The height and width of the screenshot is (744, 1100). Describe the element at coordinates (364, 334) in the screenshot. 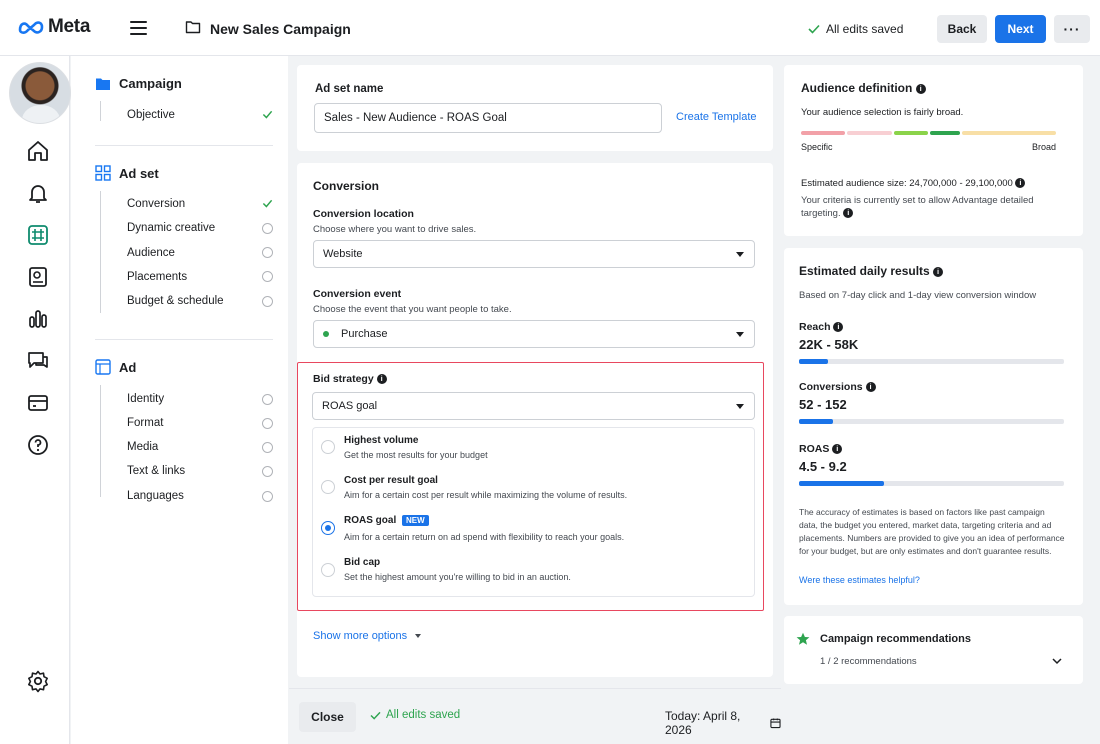

I see `conversion-event-value: Purchase` at that location.